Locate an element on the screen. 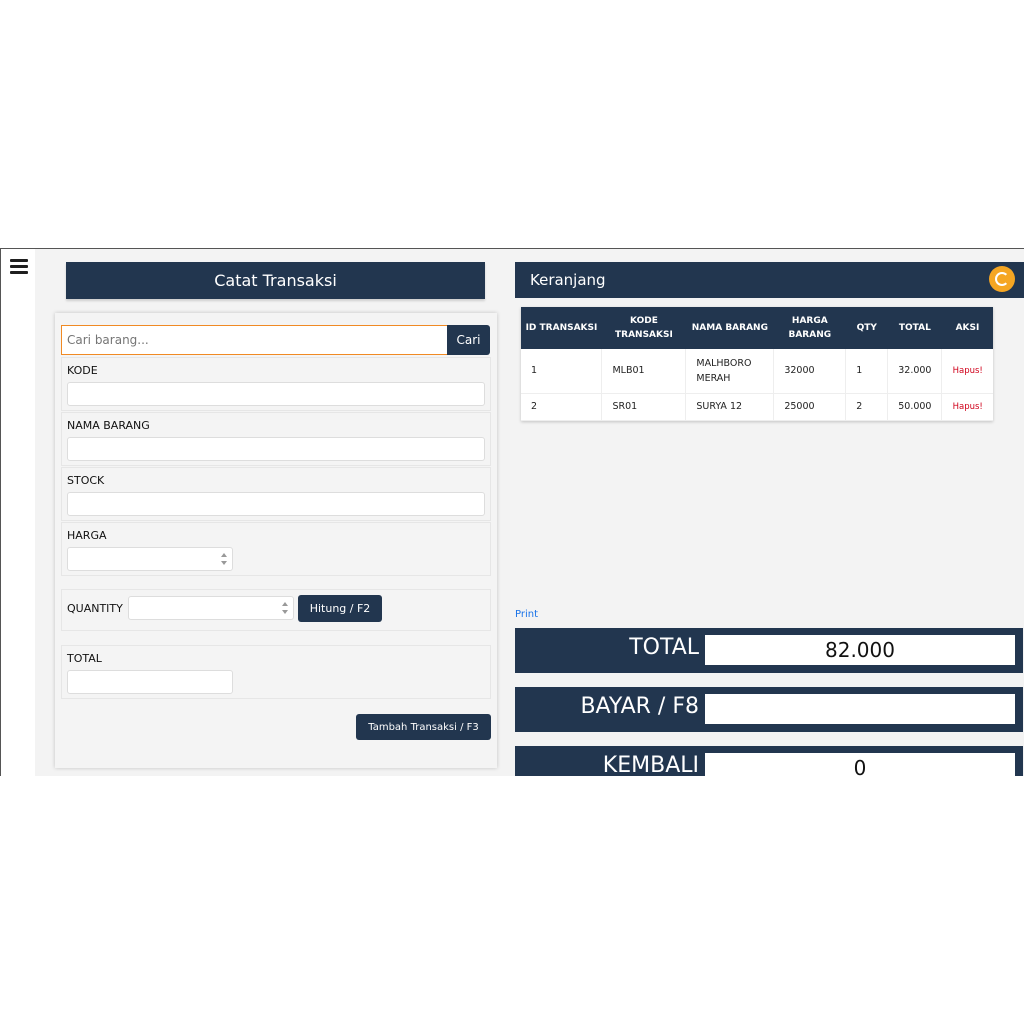  cell-id: 1 is located at coordinates (562, 371).